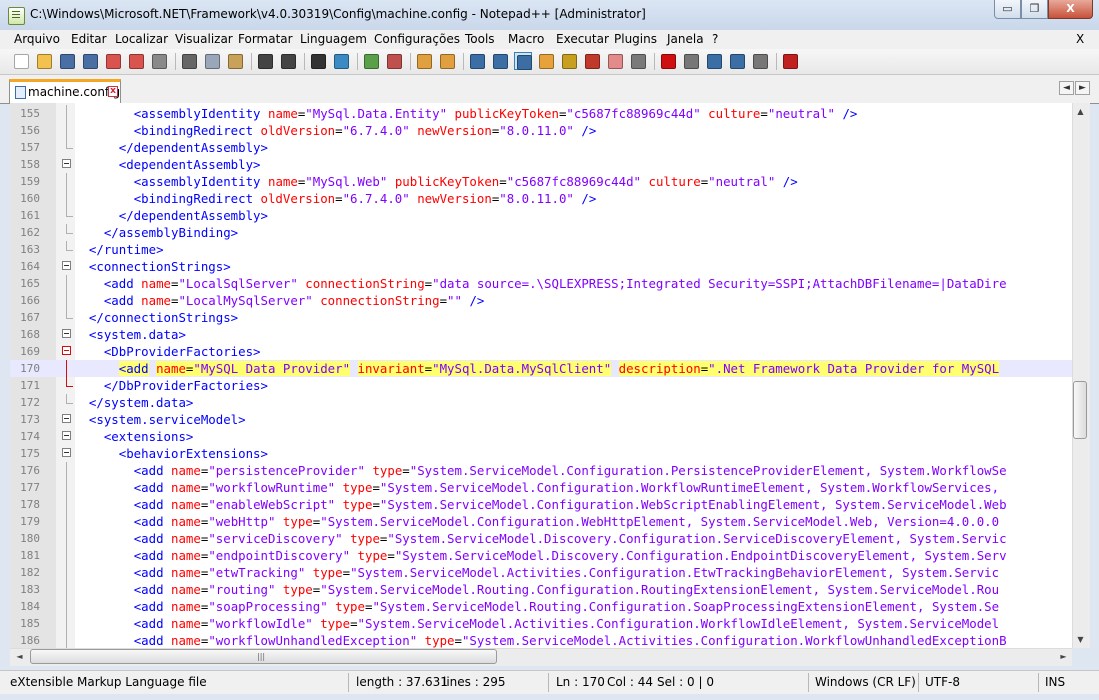 The image size is (1099, 700). I want to click on tab-scroll-right-button: ►, so click(1082, 88).